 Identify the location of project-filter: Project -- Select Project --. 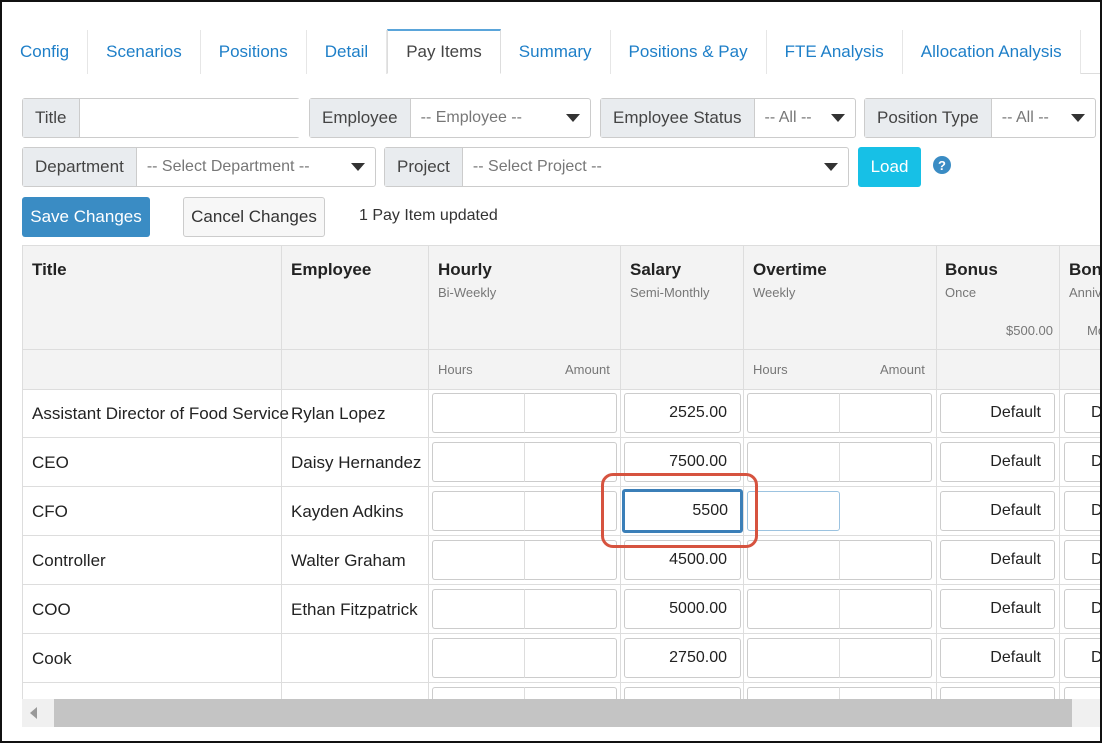
(616, 167).